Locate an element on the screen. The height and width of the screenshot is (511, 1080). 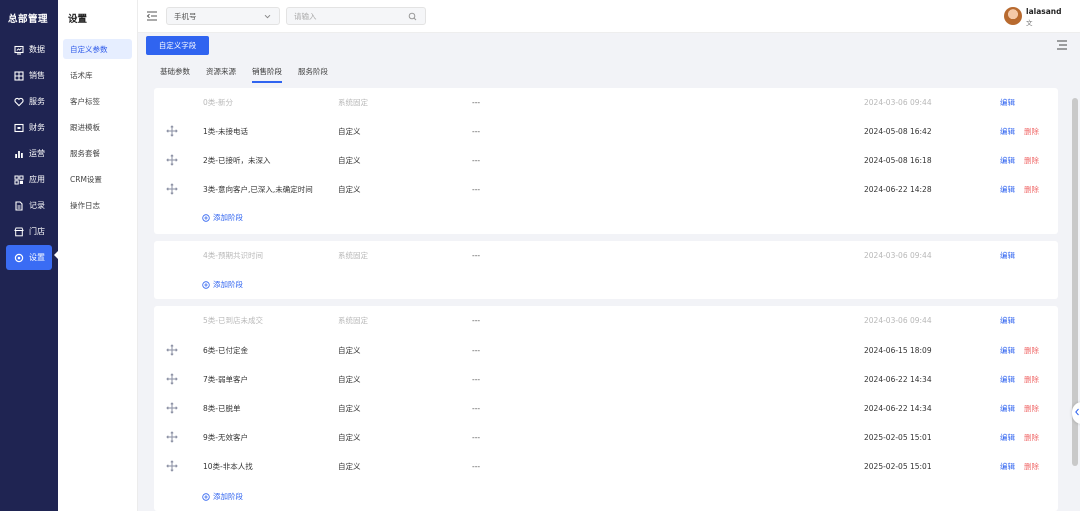
stage-row: 5类-已到店未成交 系统固定 --- 2024-03-06 09:44 编辑 is located at coordinates (606, 320).